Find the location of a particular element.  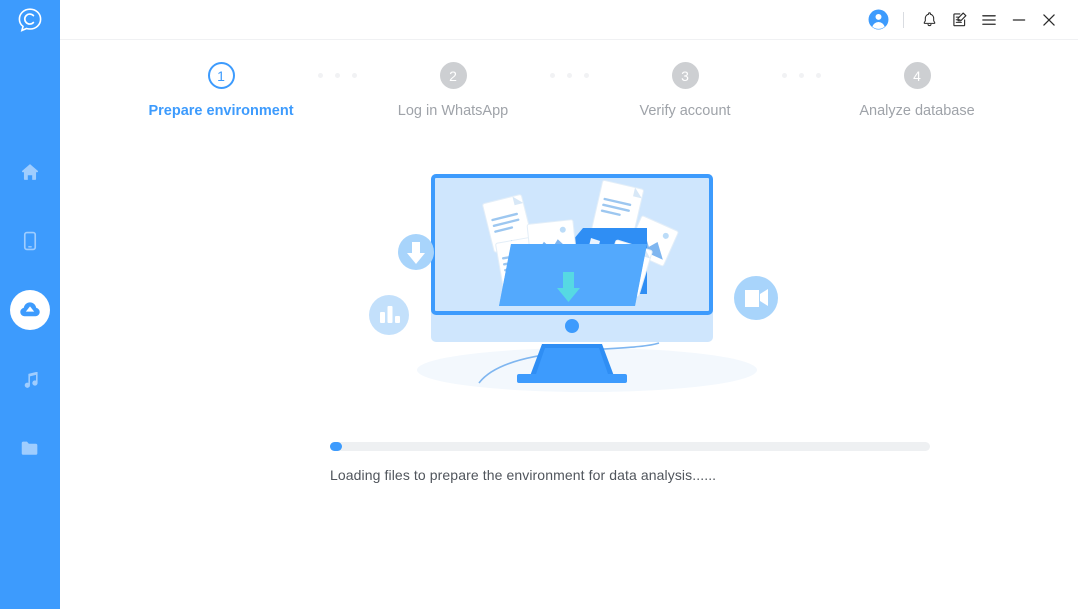

music-note-icon is located at coordinates (31, 379).